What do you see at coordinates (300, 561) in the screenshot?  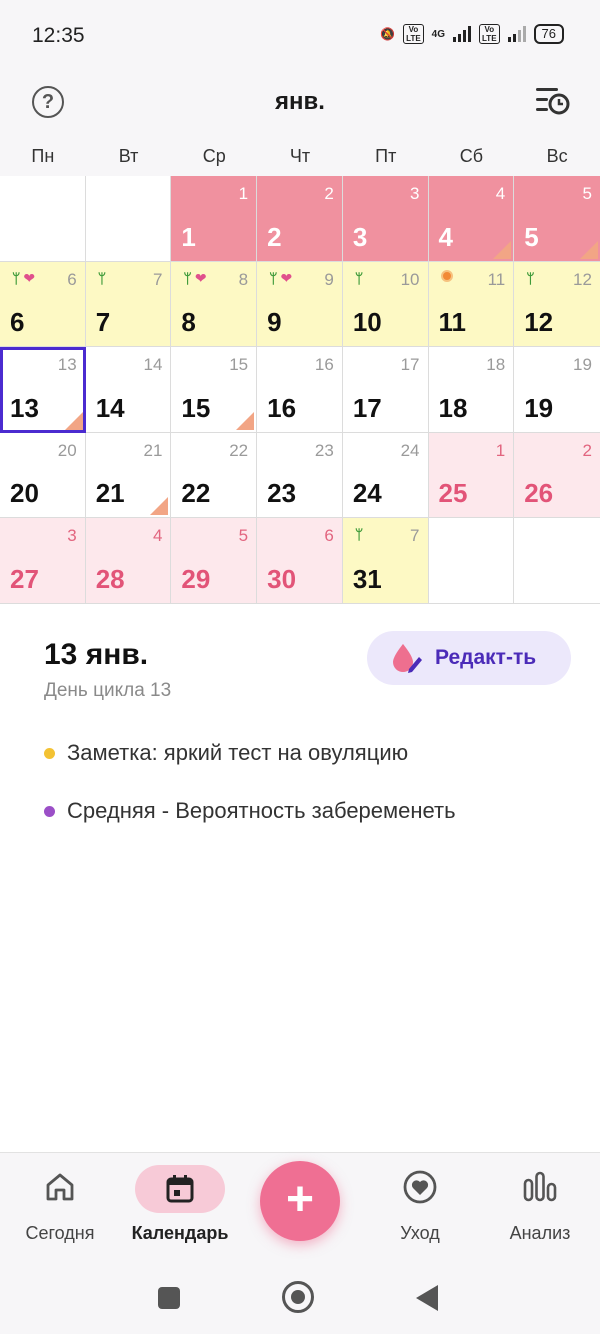 I see `day-cell: 6 30` at bounding box center [300, 561].